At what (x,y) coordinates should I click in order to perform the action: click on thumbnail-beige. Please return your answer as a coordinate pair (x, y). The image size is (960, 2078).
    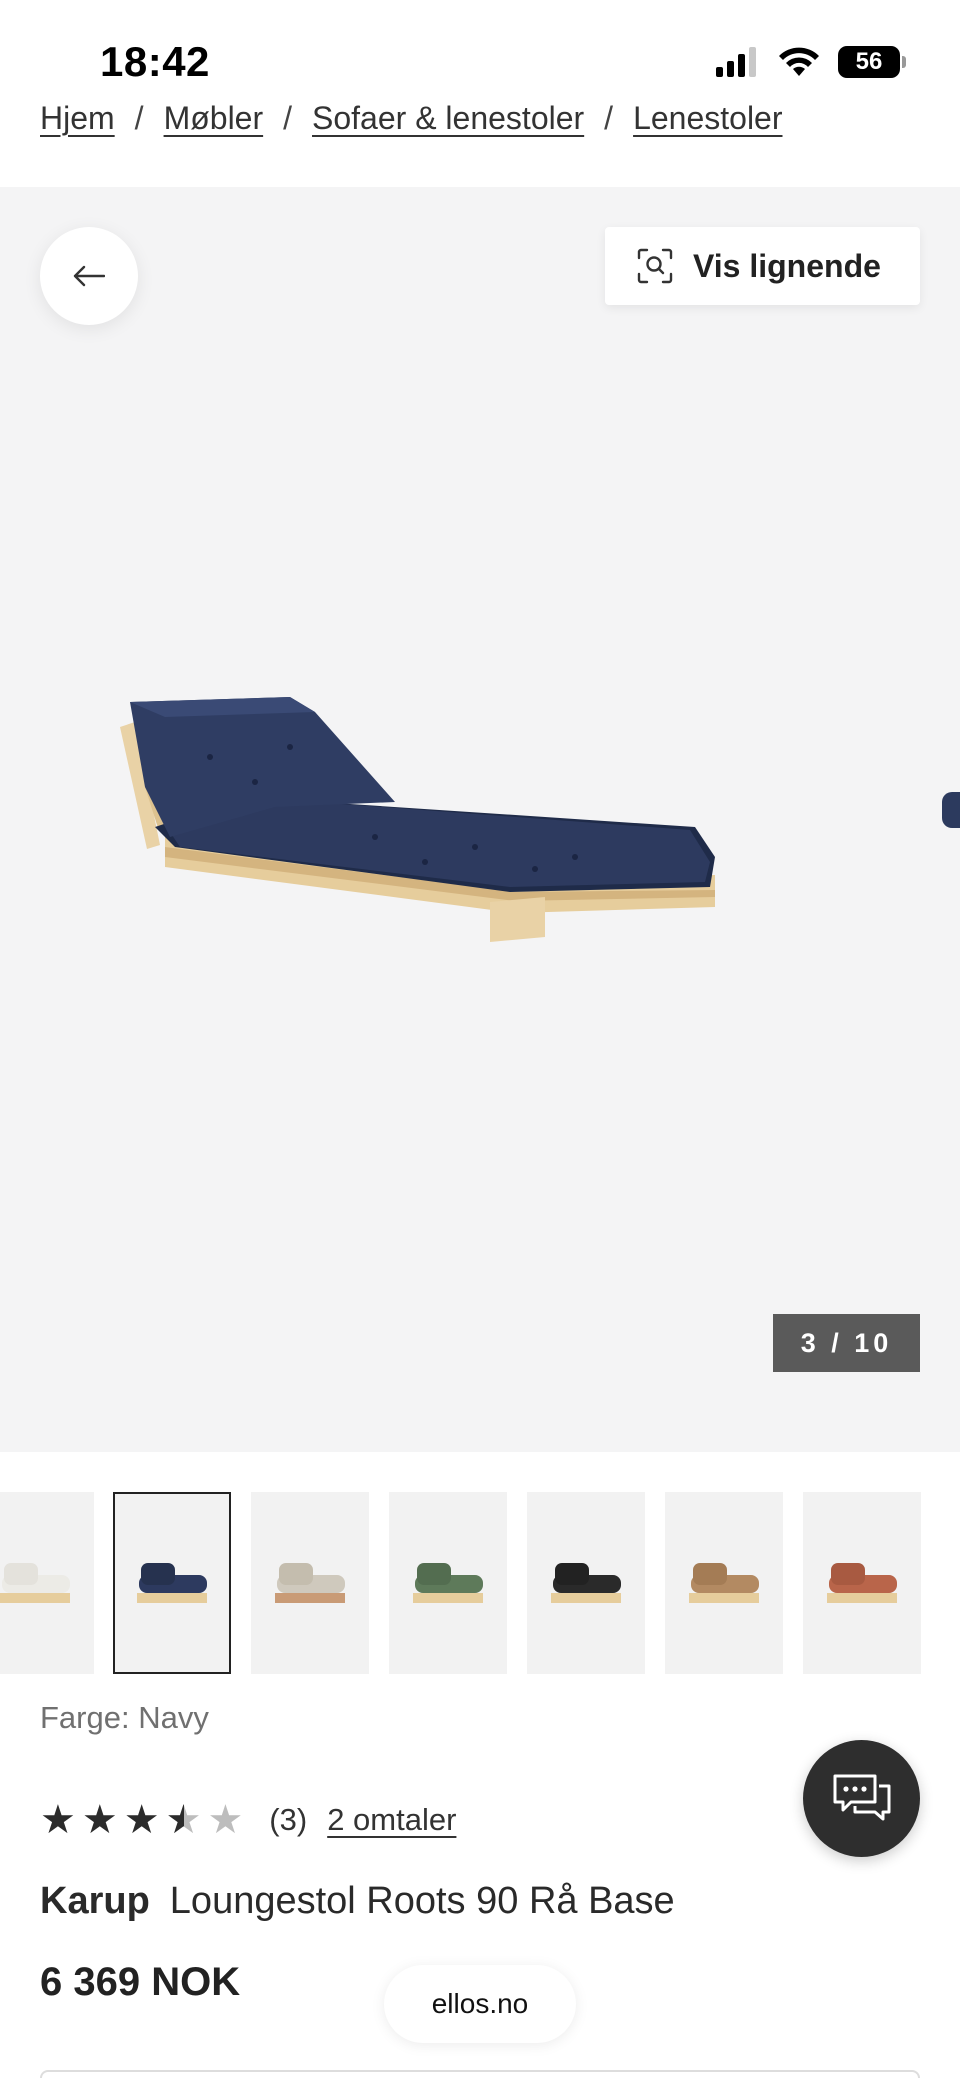
    Looking at the image, I should click on (310, 1583).